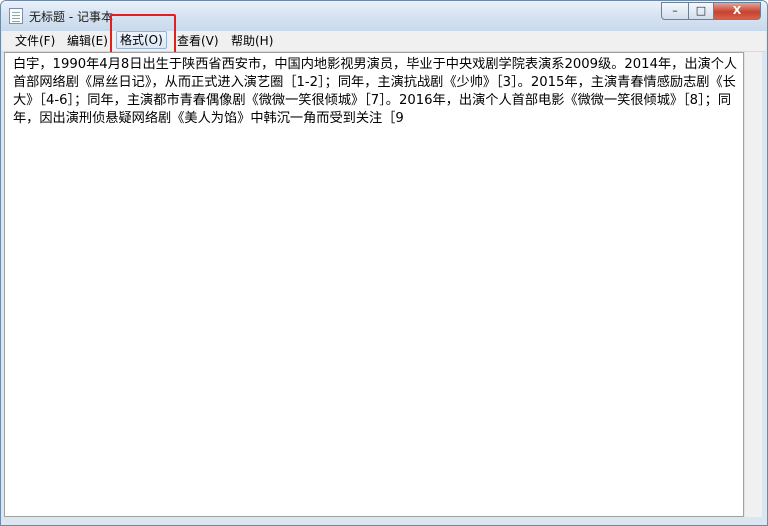 The image size is (768, 526). Describe the element at coordinates (35, 41) in the screenshot. I see `menu-file: 文件(F)` at that location.